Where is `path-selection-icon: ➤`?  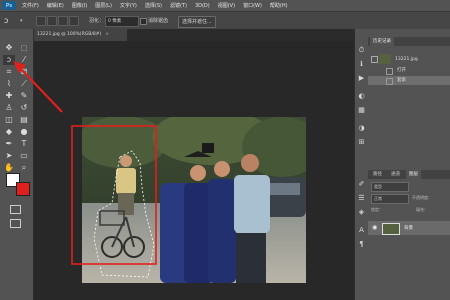
path-selection-icon: ➤ is located at coordinates (9, 156).